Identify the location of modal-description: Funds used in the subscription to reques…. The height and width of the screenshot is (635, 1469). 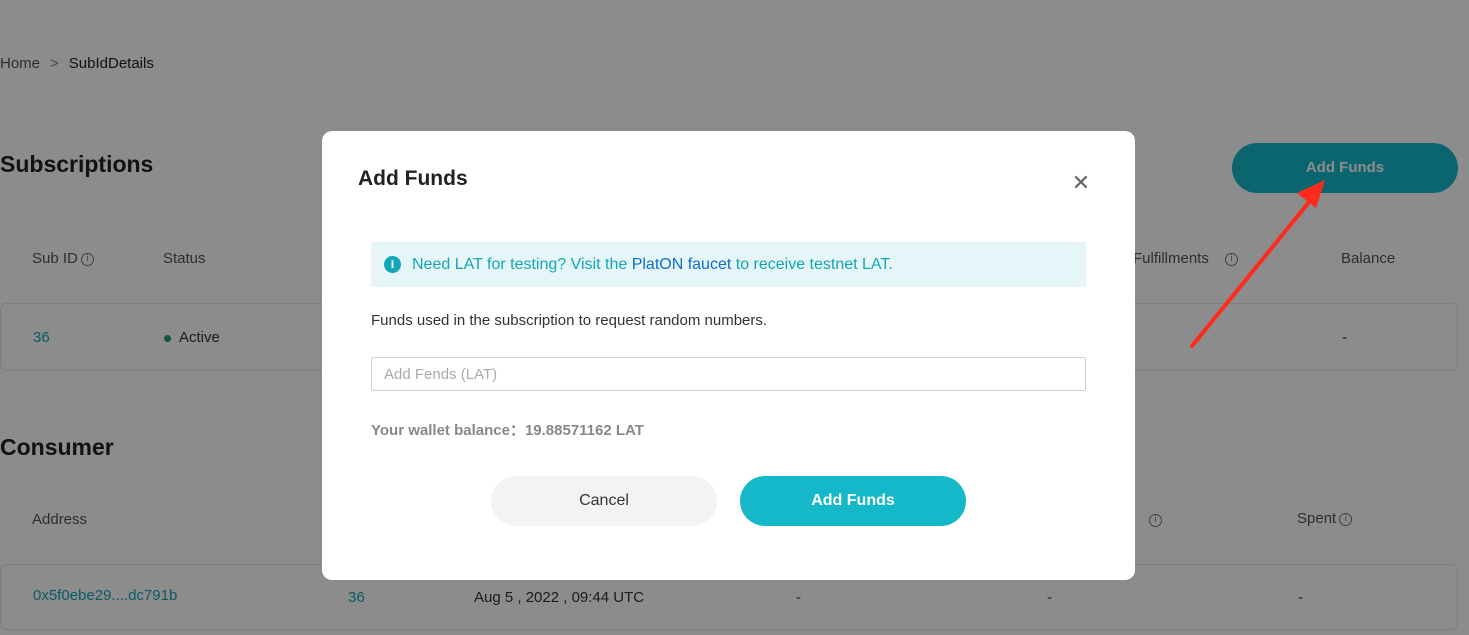
(569, 320).